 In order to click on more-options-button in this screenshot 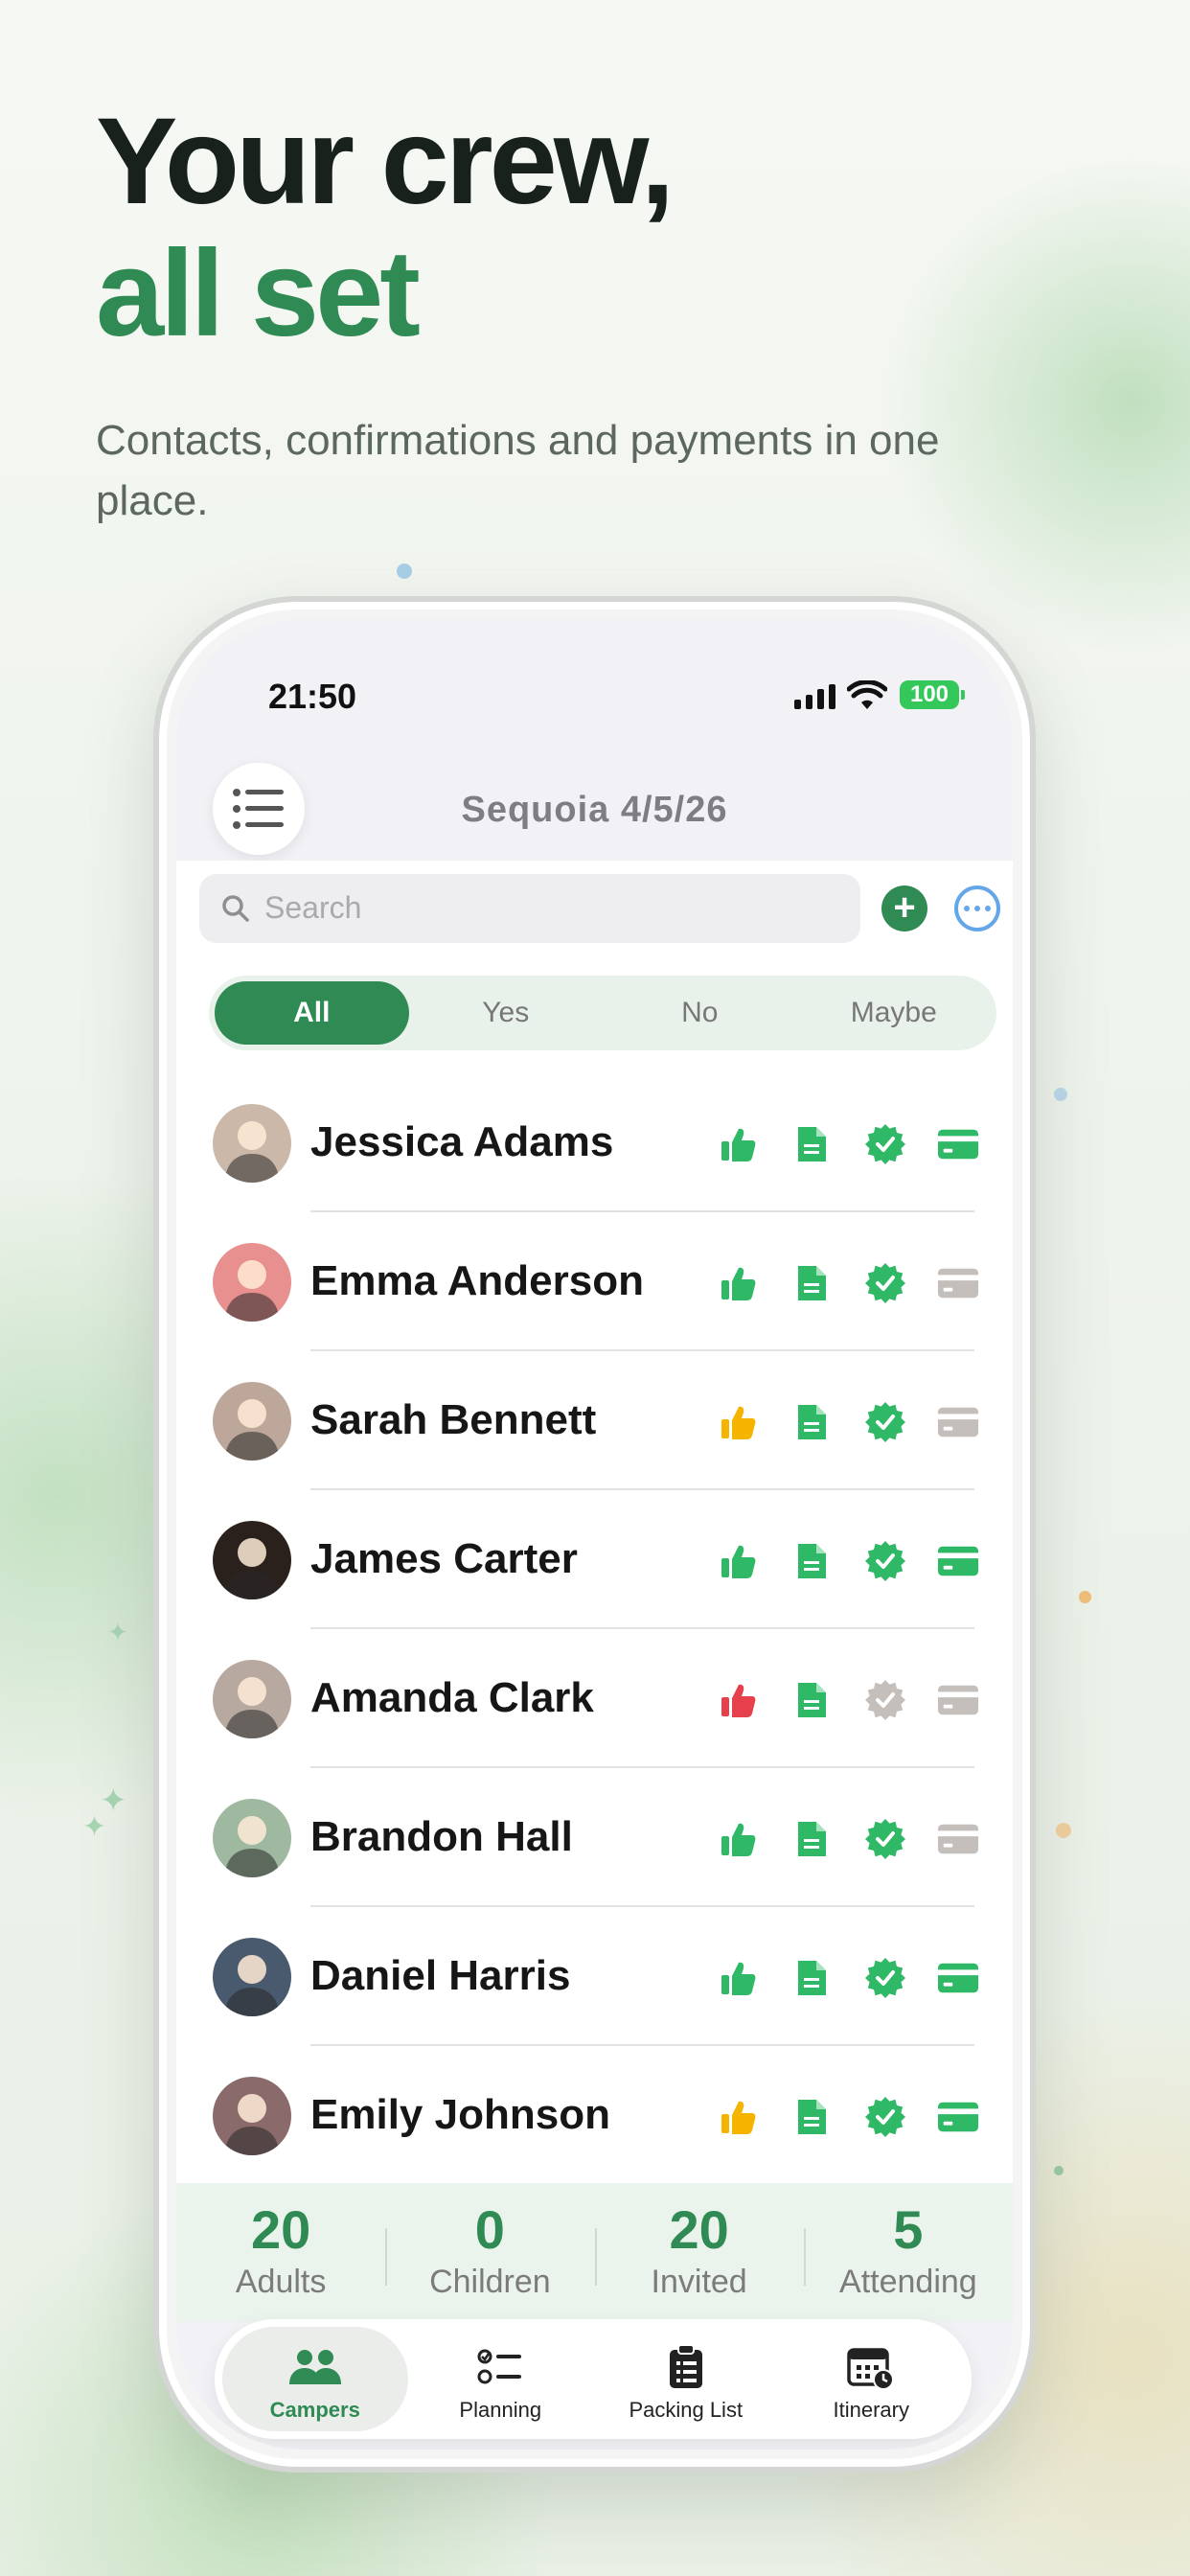, I will do `click(977, 909)`.